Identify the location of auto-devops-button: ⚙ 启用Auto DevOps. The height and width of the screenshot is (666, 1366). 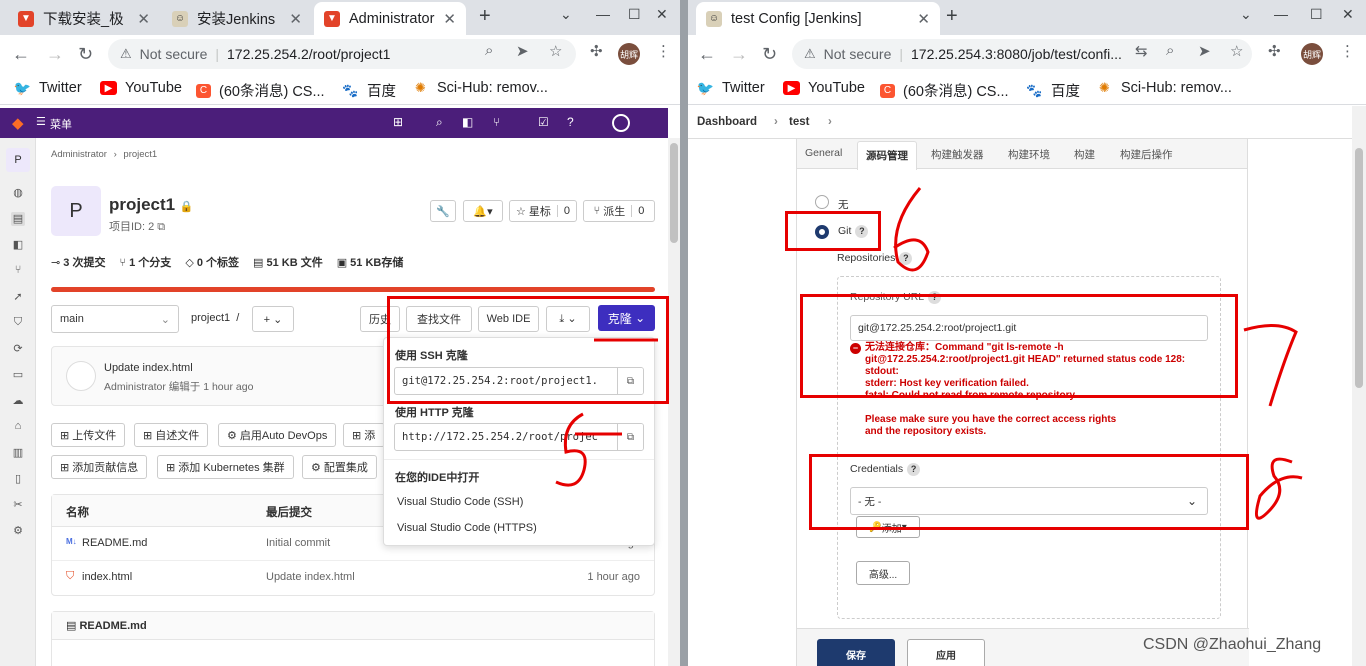
(277, 435).